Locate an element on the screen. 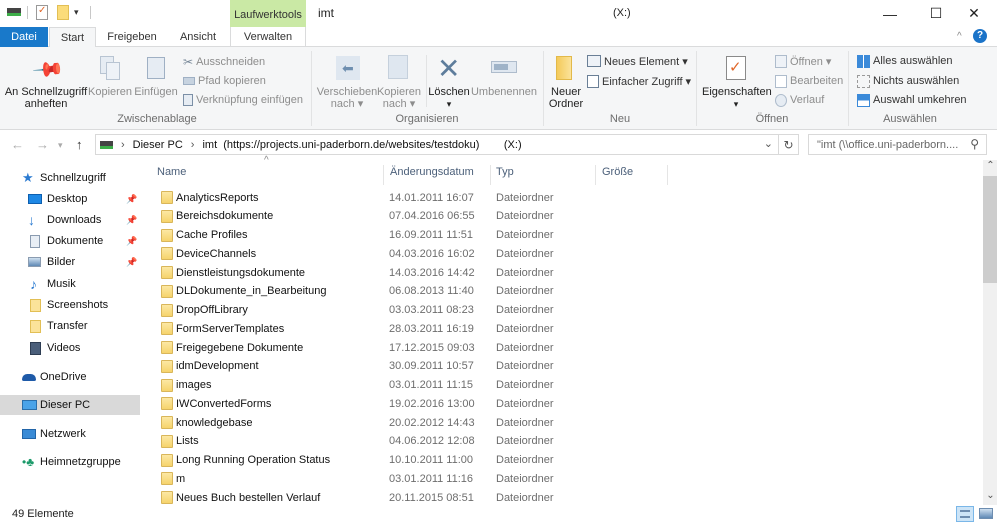 The height and width of the screenshot is (523, 997). details-view-button is located at coordinates (965, 514).